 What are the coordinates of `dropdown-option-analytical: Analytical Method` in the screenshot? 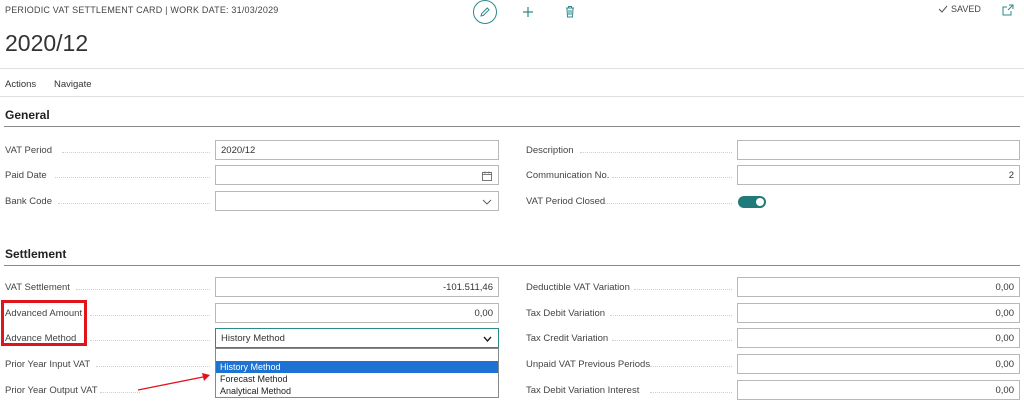 It's located at (357, 391).